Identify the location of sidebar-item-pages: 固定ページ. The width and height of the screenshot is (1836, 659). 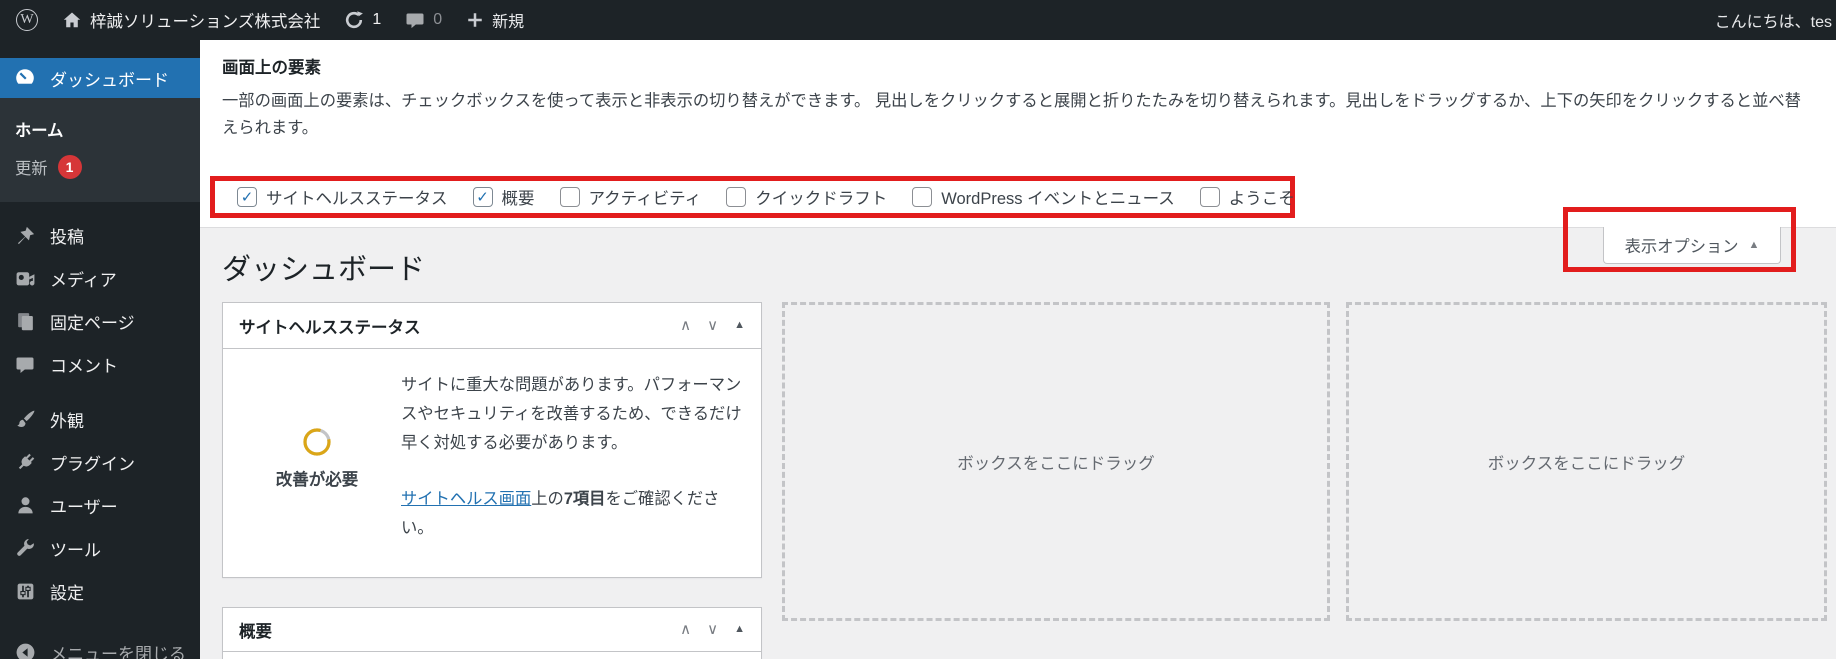
(100, 321).